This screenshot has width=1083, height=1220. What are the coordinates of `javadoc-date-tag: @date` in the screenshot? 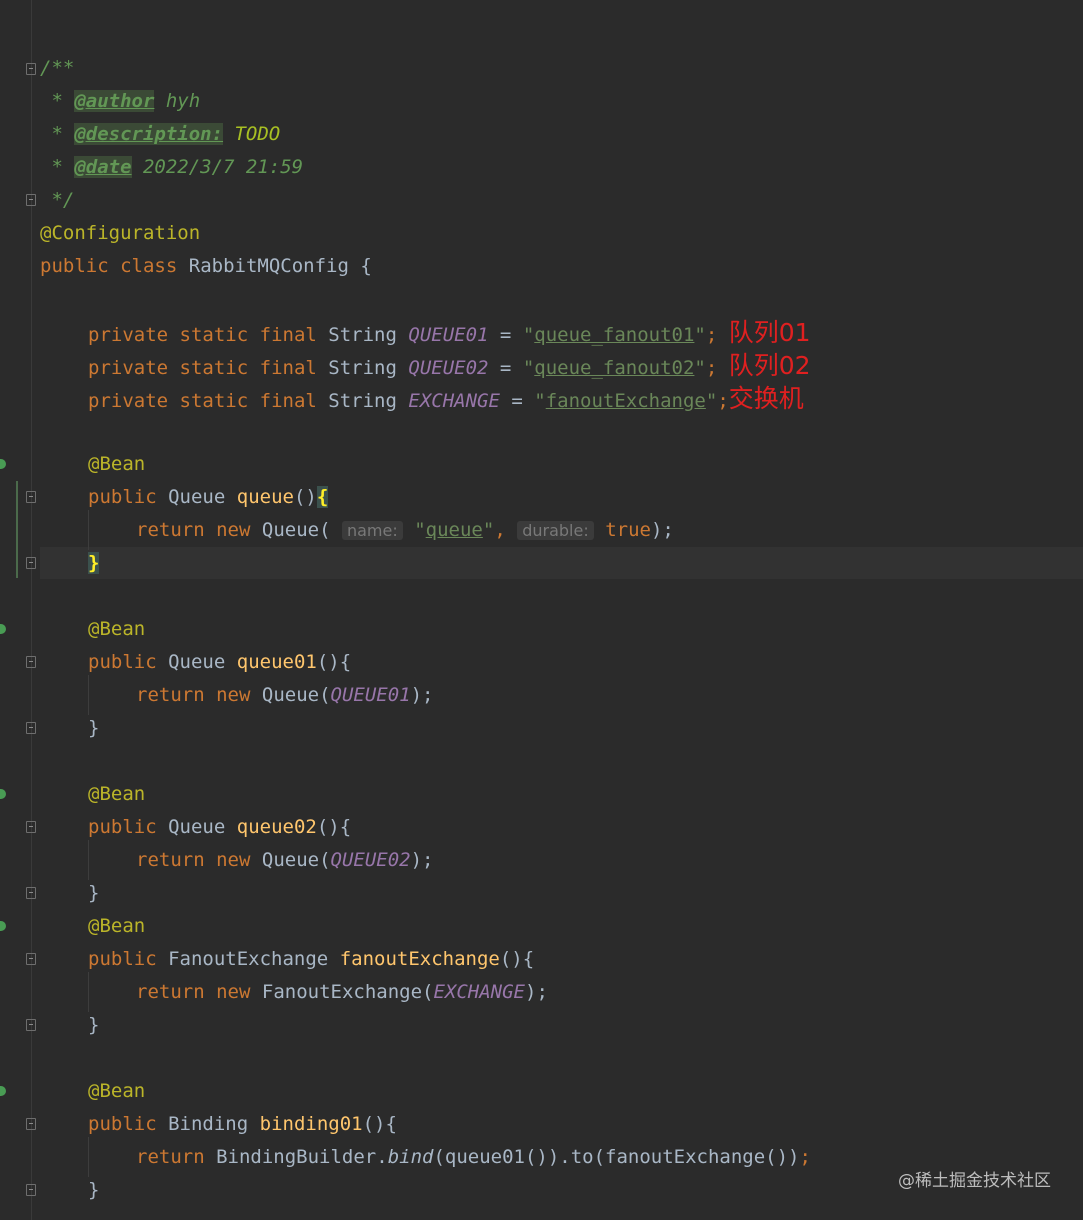 It's located at (103, 167).